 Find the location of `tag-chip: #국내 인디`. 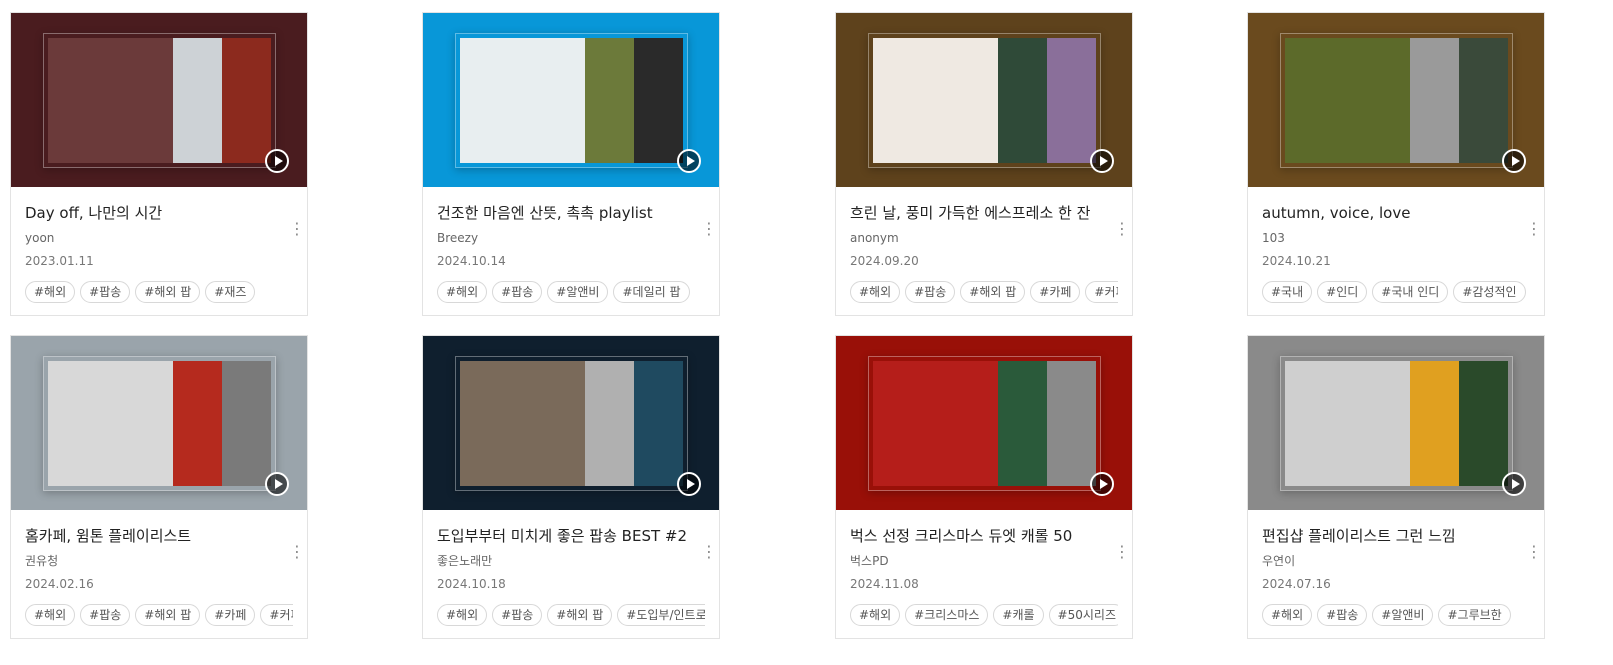

tag-chip: #국내 인디 is located at coordinates (1410, 292).